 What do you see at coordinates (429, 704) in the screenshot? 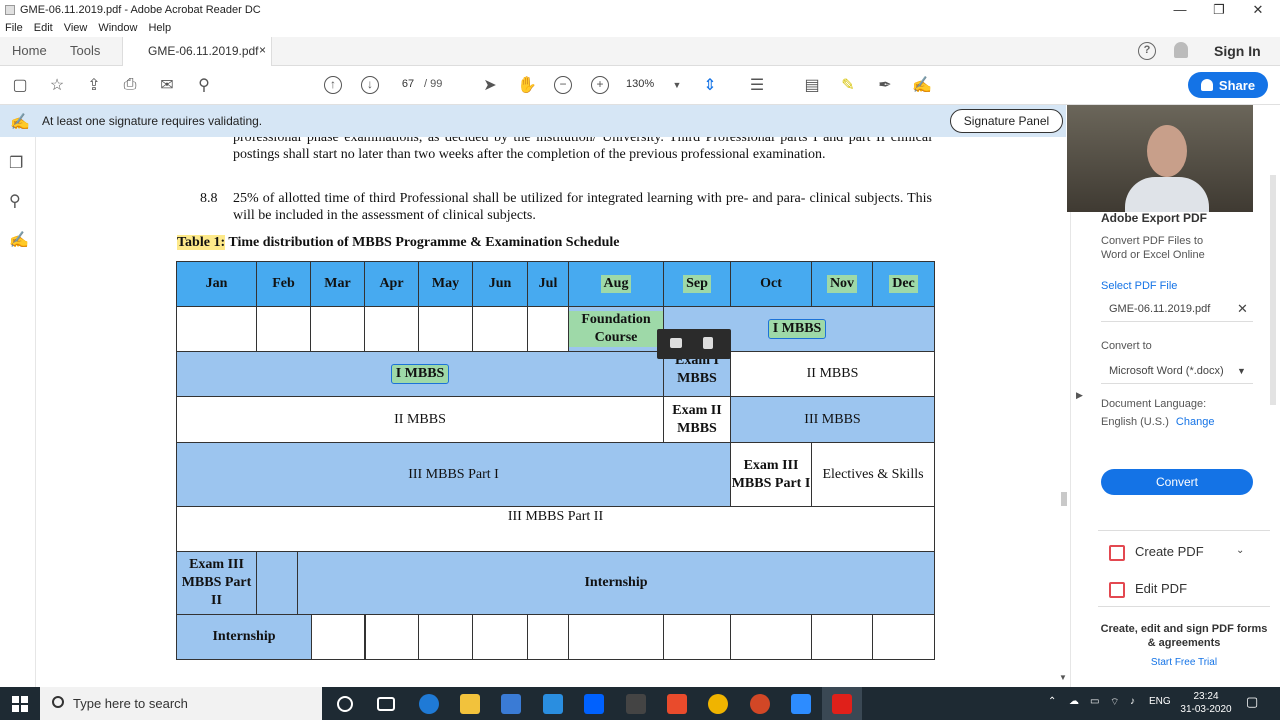
I see `edge-browser-icon` at bounding box center [429, 704].